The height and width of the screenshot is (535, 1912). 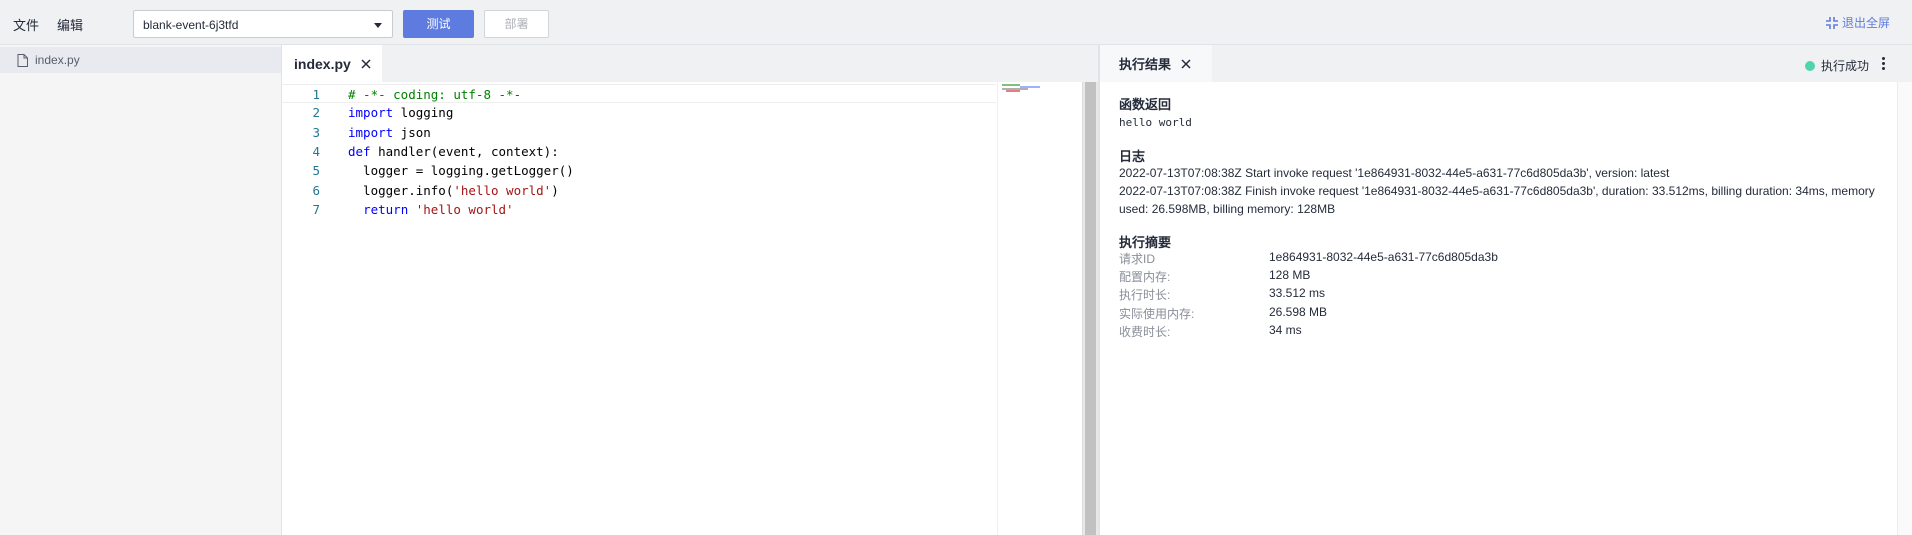 I want to click on code-text: logger.info('hello world'), so click(x=453, y=190).